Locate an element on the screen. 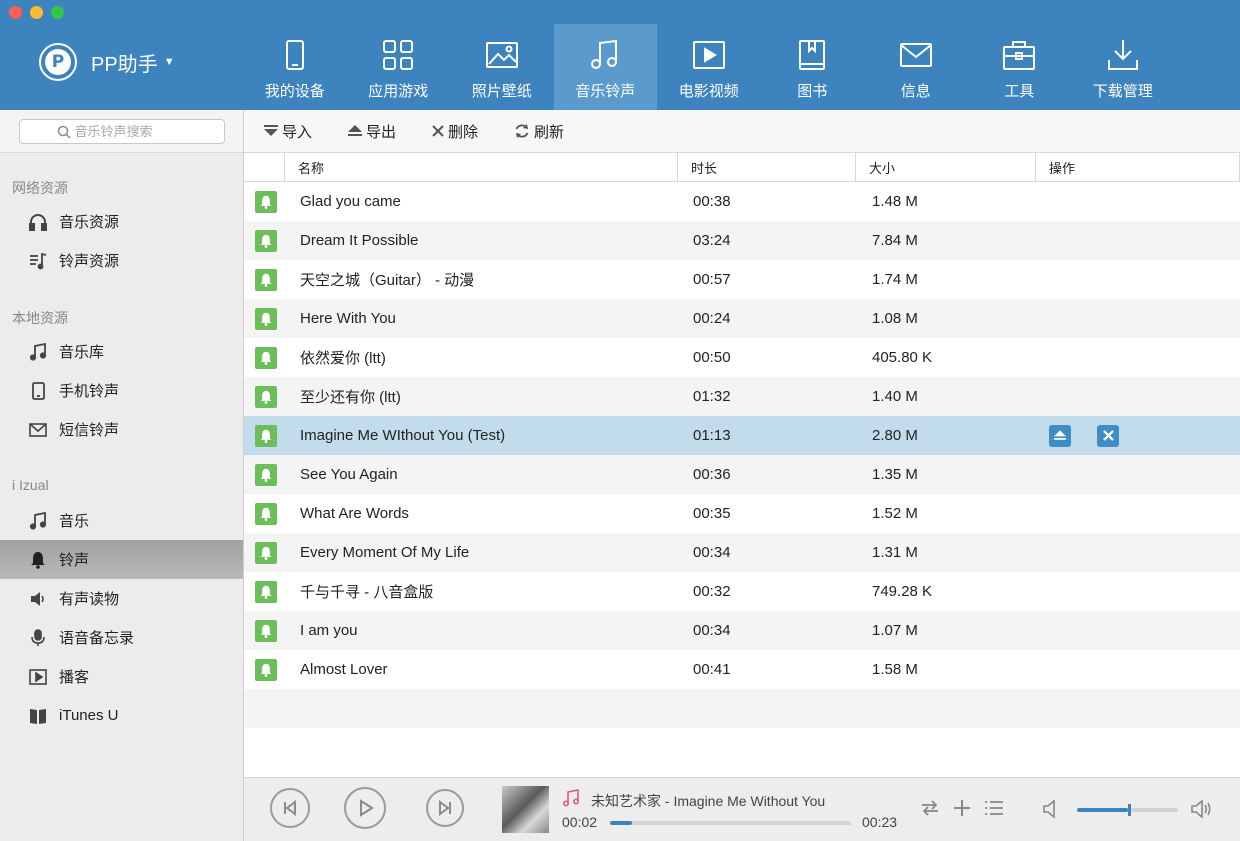 The image size is (1240, 841). track-size: 1.07 M is located at coordinates (895, 630).